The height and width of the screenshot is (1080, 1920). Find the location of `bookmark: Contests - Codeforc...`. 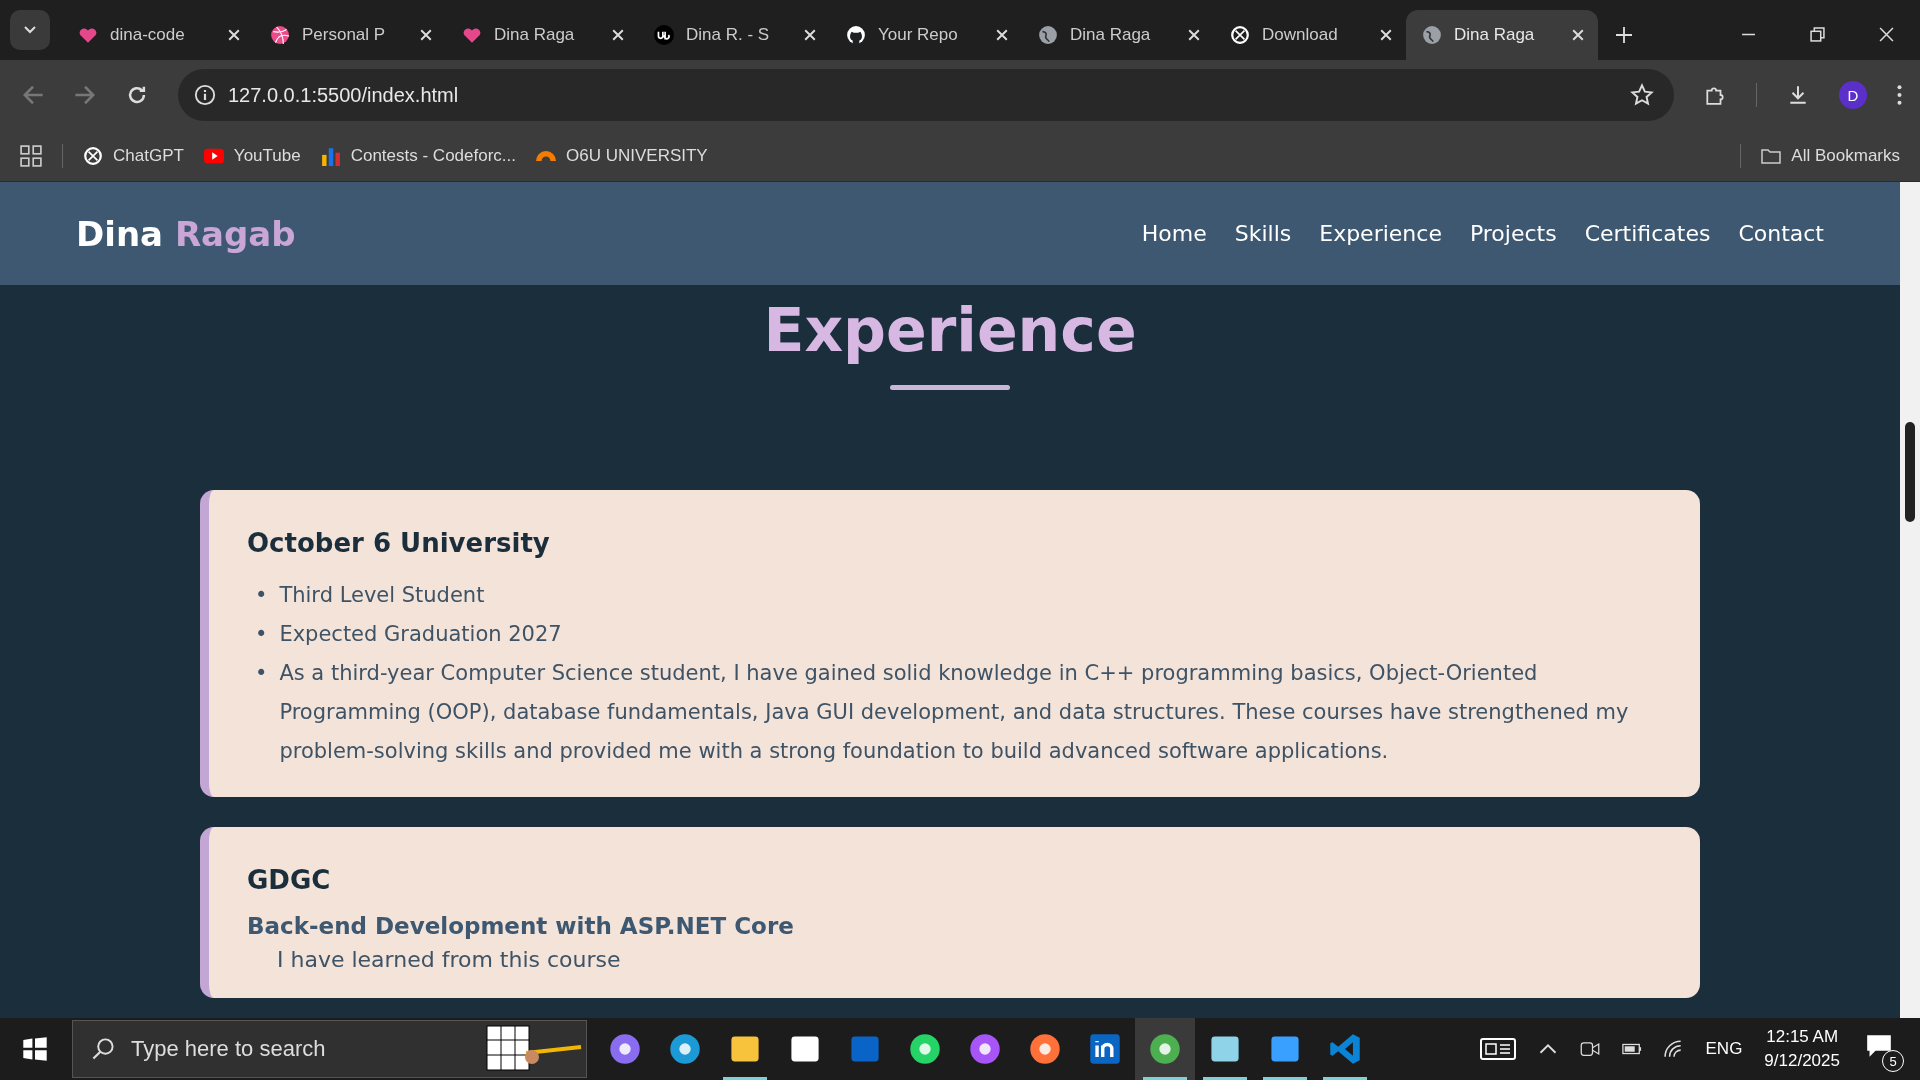

bookmark: Contests - Codeforc... is located at coordinates (418, 155).